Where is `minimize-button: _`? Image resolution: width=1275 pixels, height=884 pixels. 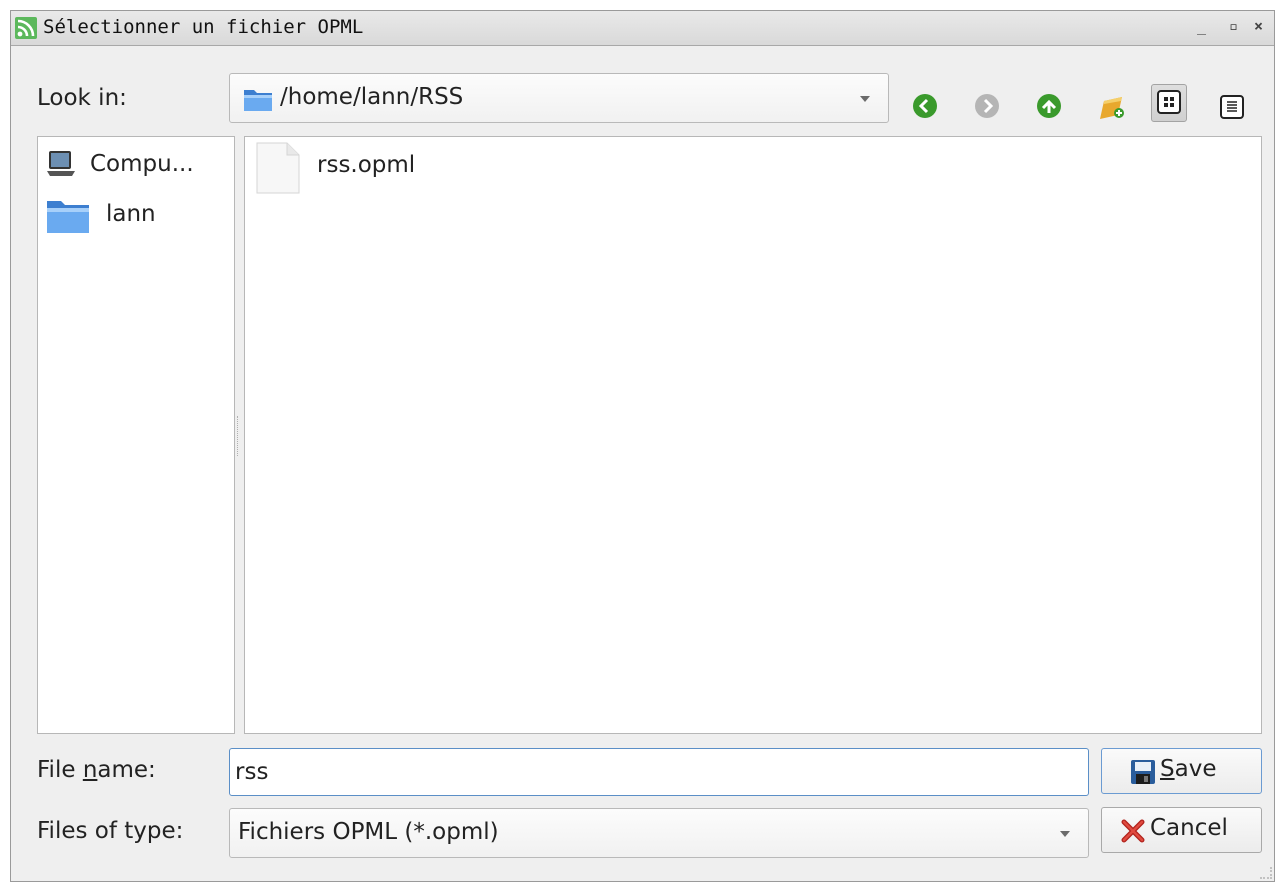
minimize-button: _ is located at coordinates (1201, 26).